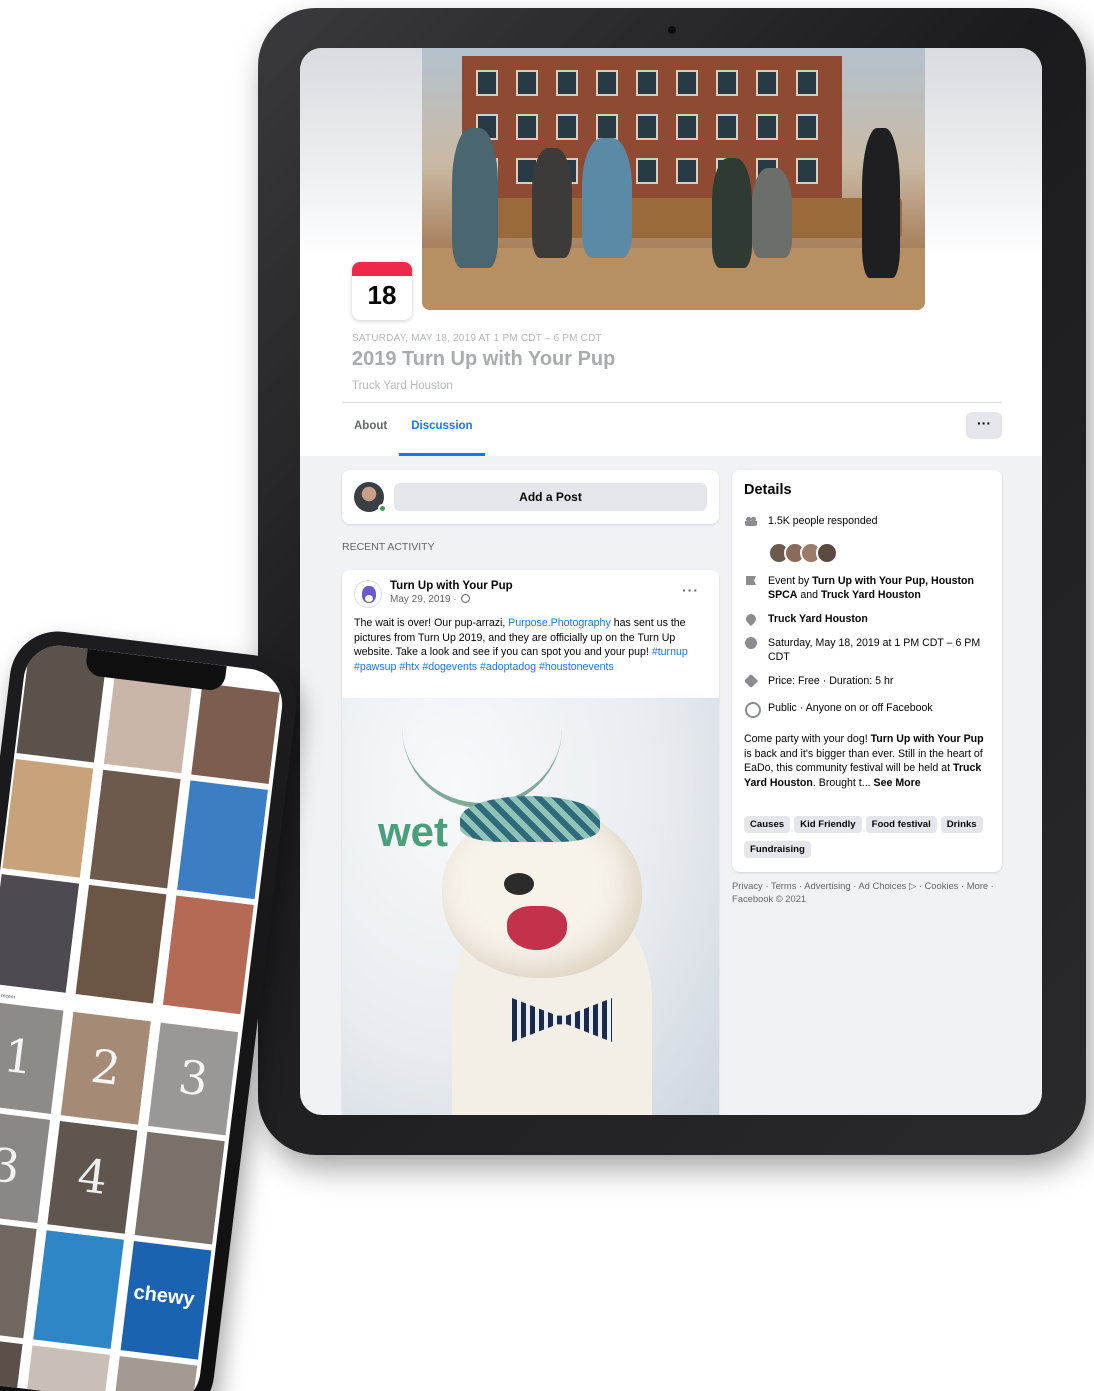 The width and height of the screenshot is (1094, 1391). I want to click on dog-nose, so click(519, 884).